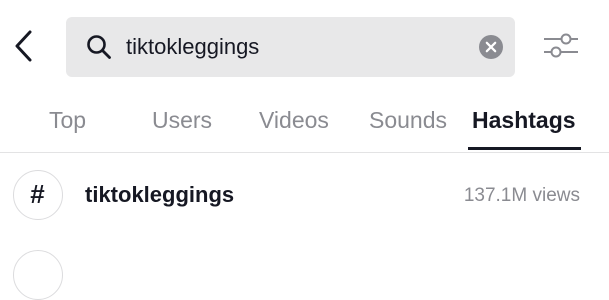  Describe the element at coordinates (160, 194) in the screenshot. I see `hashtag-name: tiktokleggings` at that location.